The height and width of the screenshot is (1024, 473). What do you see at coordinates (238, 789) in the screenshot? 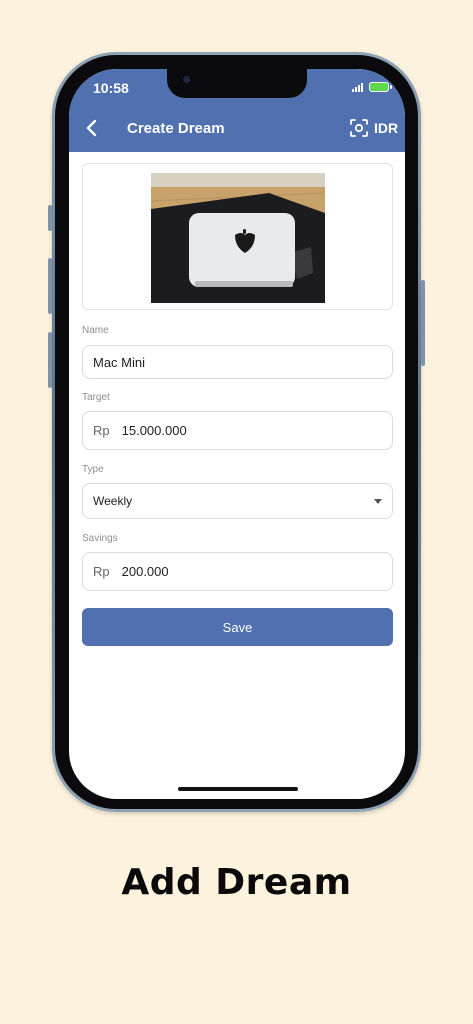
I see `home-indicator` at bounding box center [238, 789].